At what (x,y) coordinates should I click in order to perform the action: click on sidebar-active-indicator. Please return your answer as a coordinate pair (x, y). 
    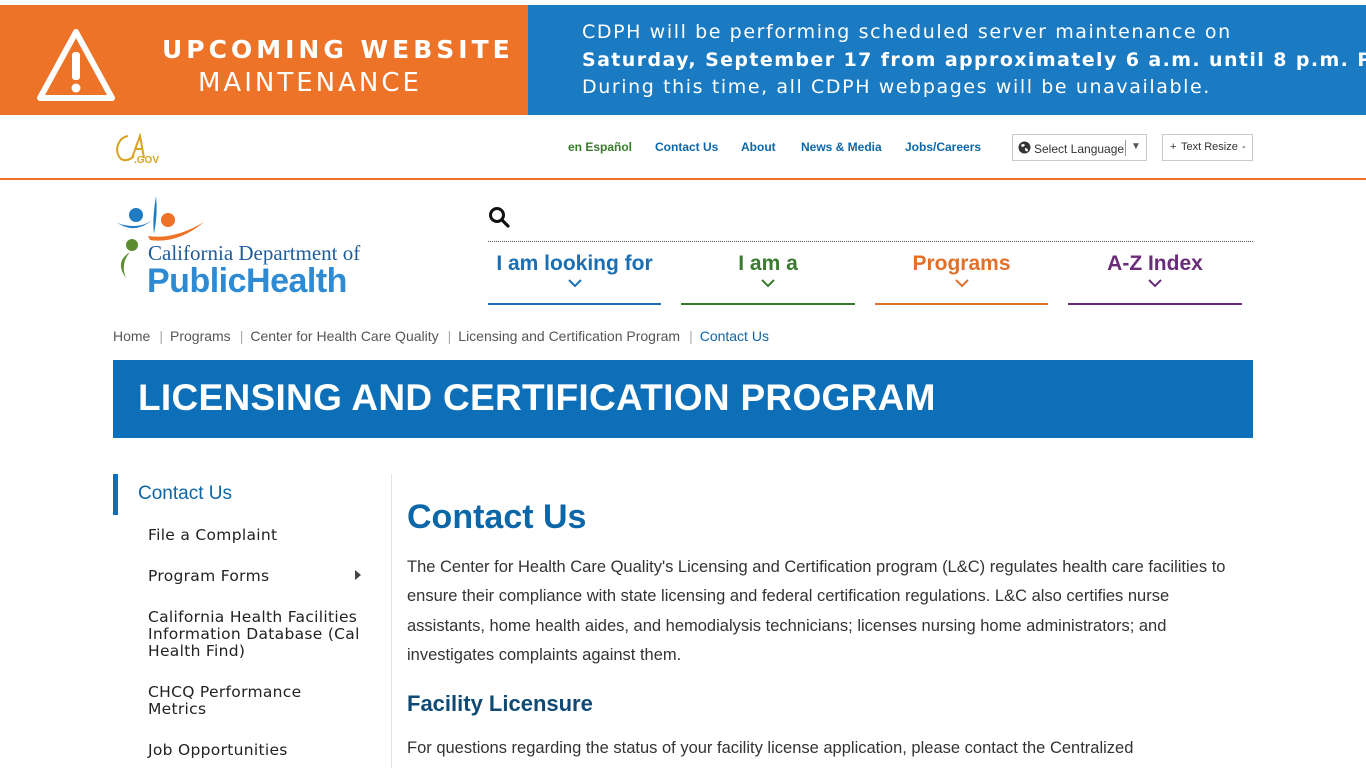
    Looking at the image, I should click on (115, 494).